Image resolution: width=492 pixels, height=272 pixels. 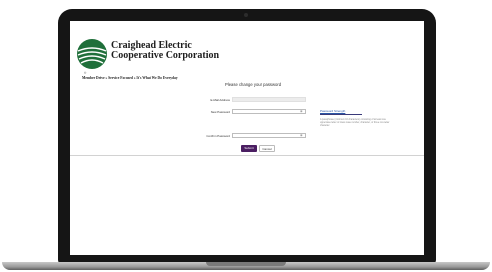 I want to click on page-divider, so click(x=247, y=155).